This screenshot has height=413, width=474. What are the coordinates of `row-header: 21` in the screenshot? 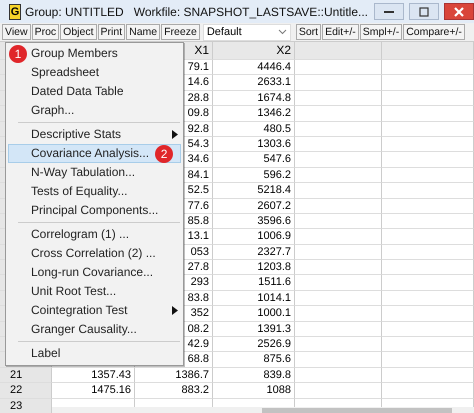 It's located at (26, 376).